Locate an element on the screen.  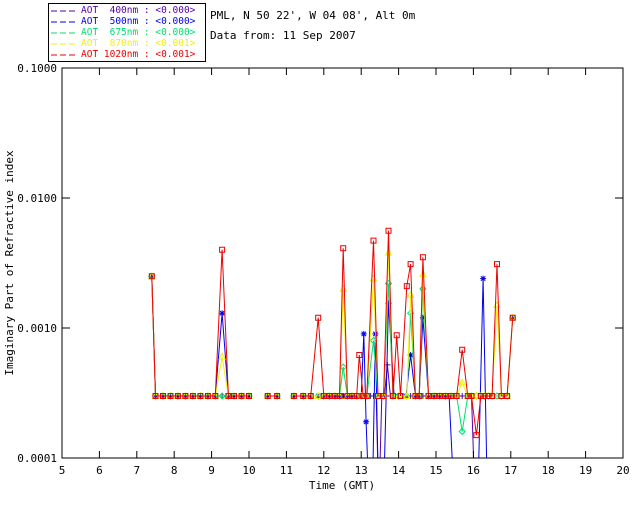
legend-entry-label: AOT 400nm : <0.000> is located at coordinates (138, 10).